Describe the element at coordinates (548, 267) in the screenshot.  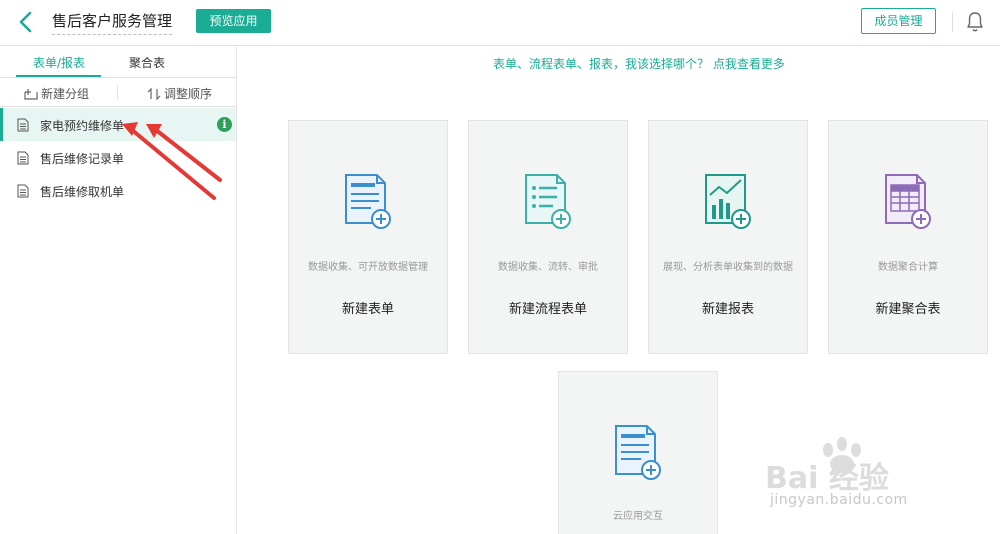
I see `card-description: 数据收集、流转、审批` at that location.